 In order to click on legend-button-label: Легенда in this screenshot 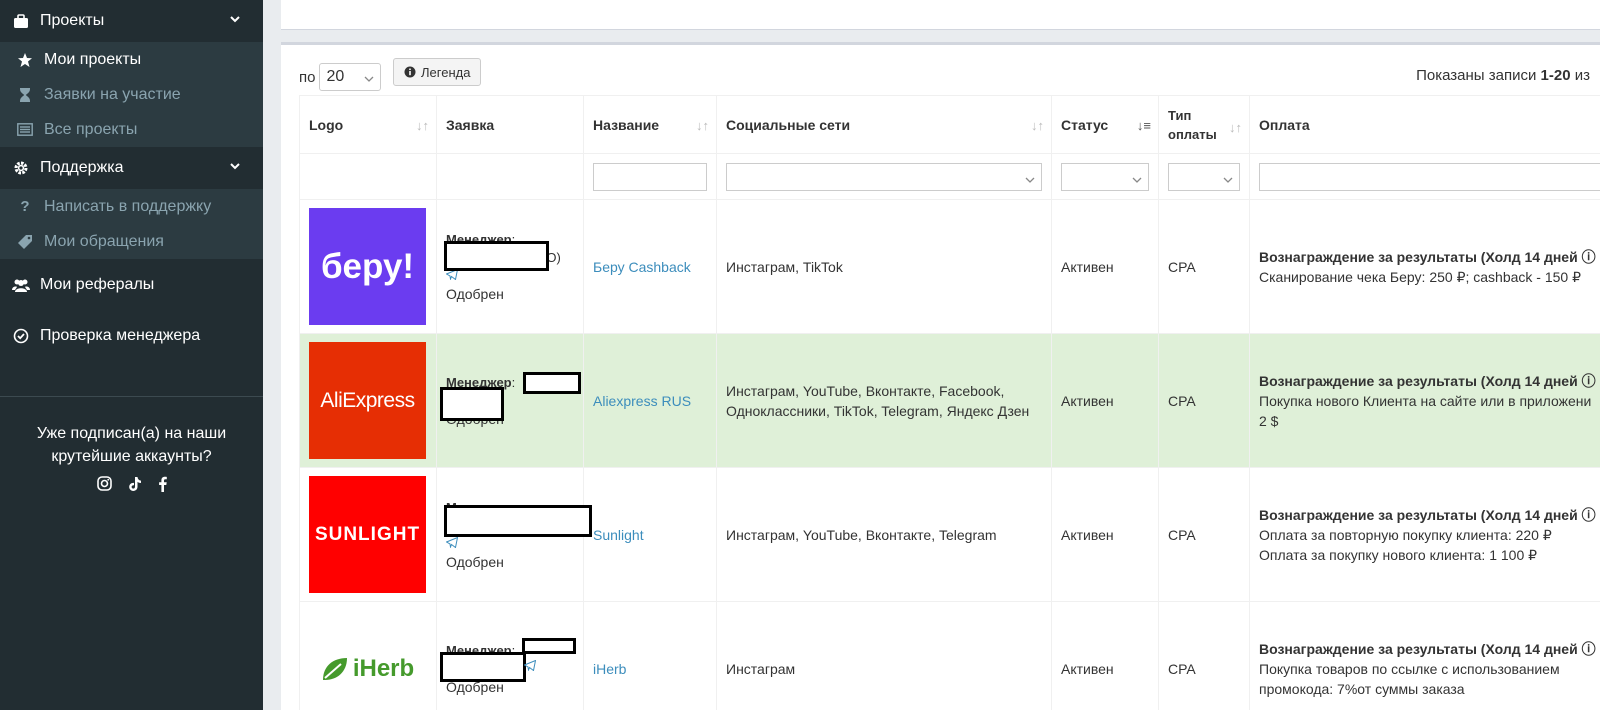, I will do `click(446, 72)`.